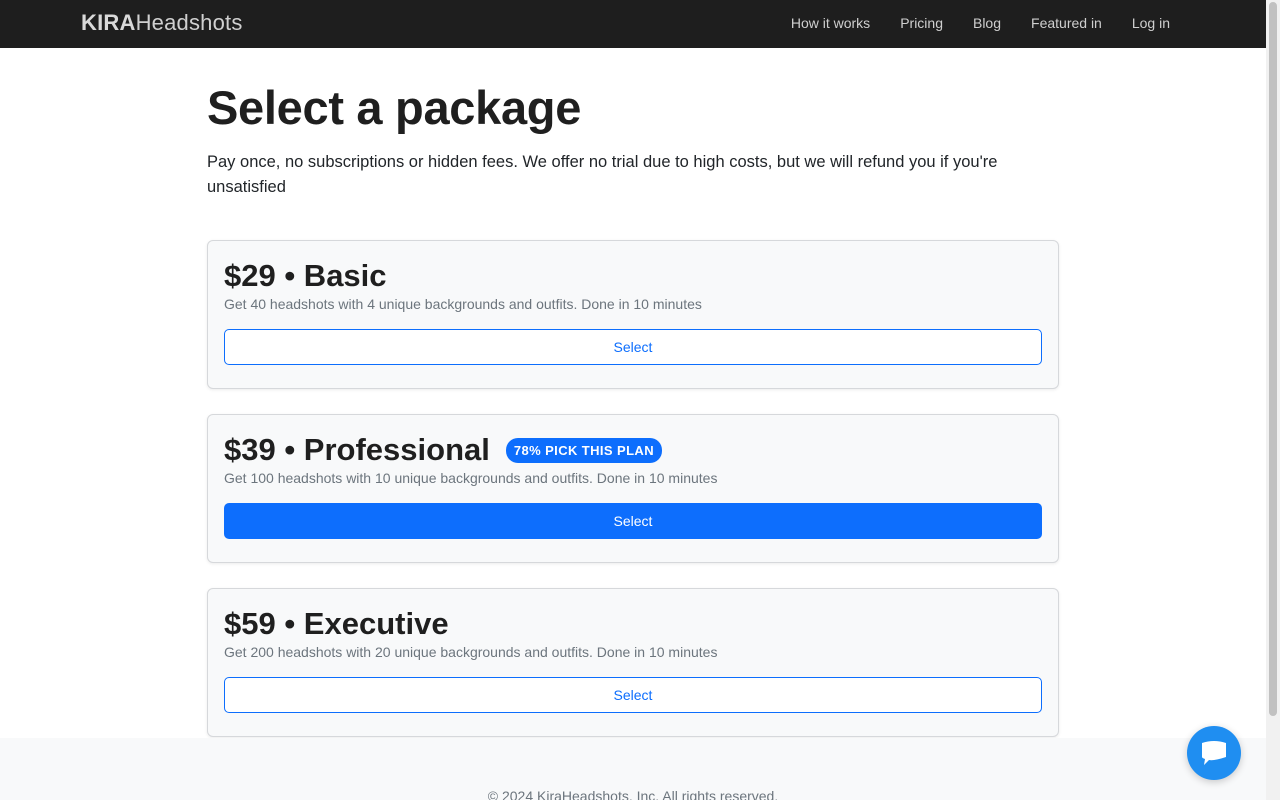 The image size is (1280, 800). I want to click on nav-featured-in: Featured in, so click(1066, 23).